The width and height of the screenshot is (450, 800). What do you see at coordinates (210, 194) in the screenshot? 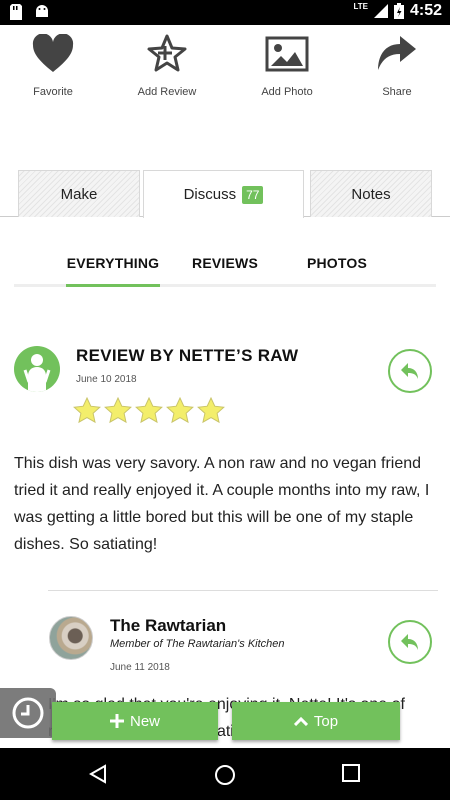
I see `tab-discuss-label: Discuss` at bounding box center [210, 194].